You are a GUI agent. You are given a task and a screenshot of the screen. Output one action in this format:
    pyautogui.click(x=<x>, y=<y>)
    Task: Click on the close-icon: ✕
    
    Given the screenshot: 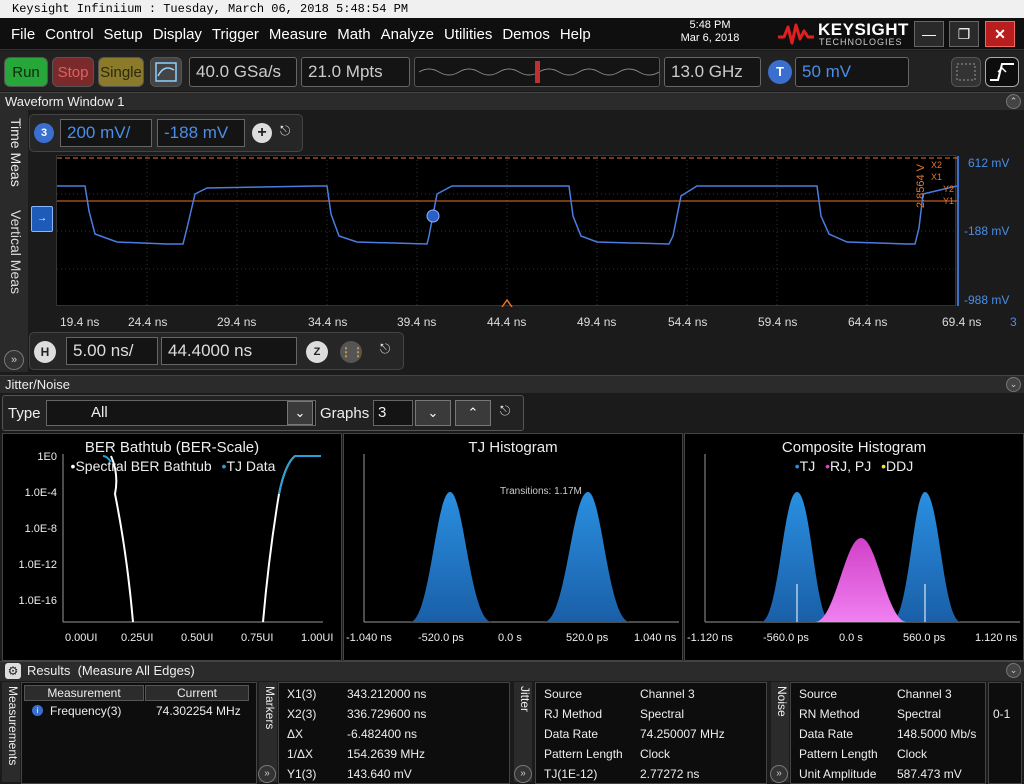 What is the action you would take?
    pyautogui.click(x=1000, y=34)
    